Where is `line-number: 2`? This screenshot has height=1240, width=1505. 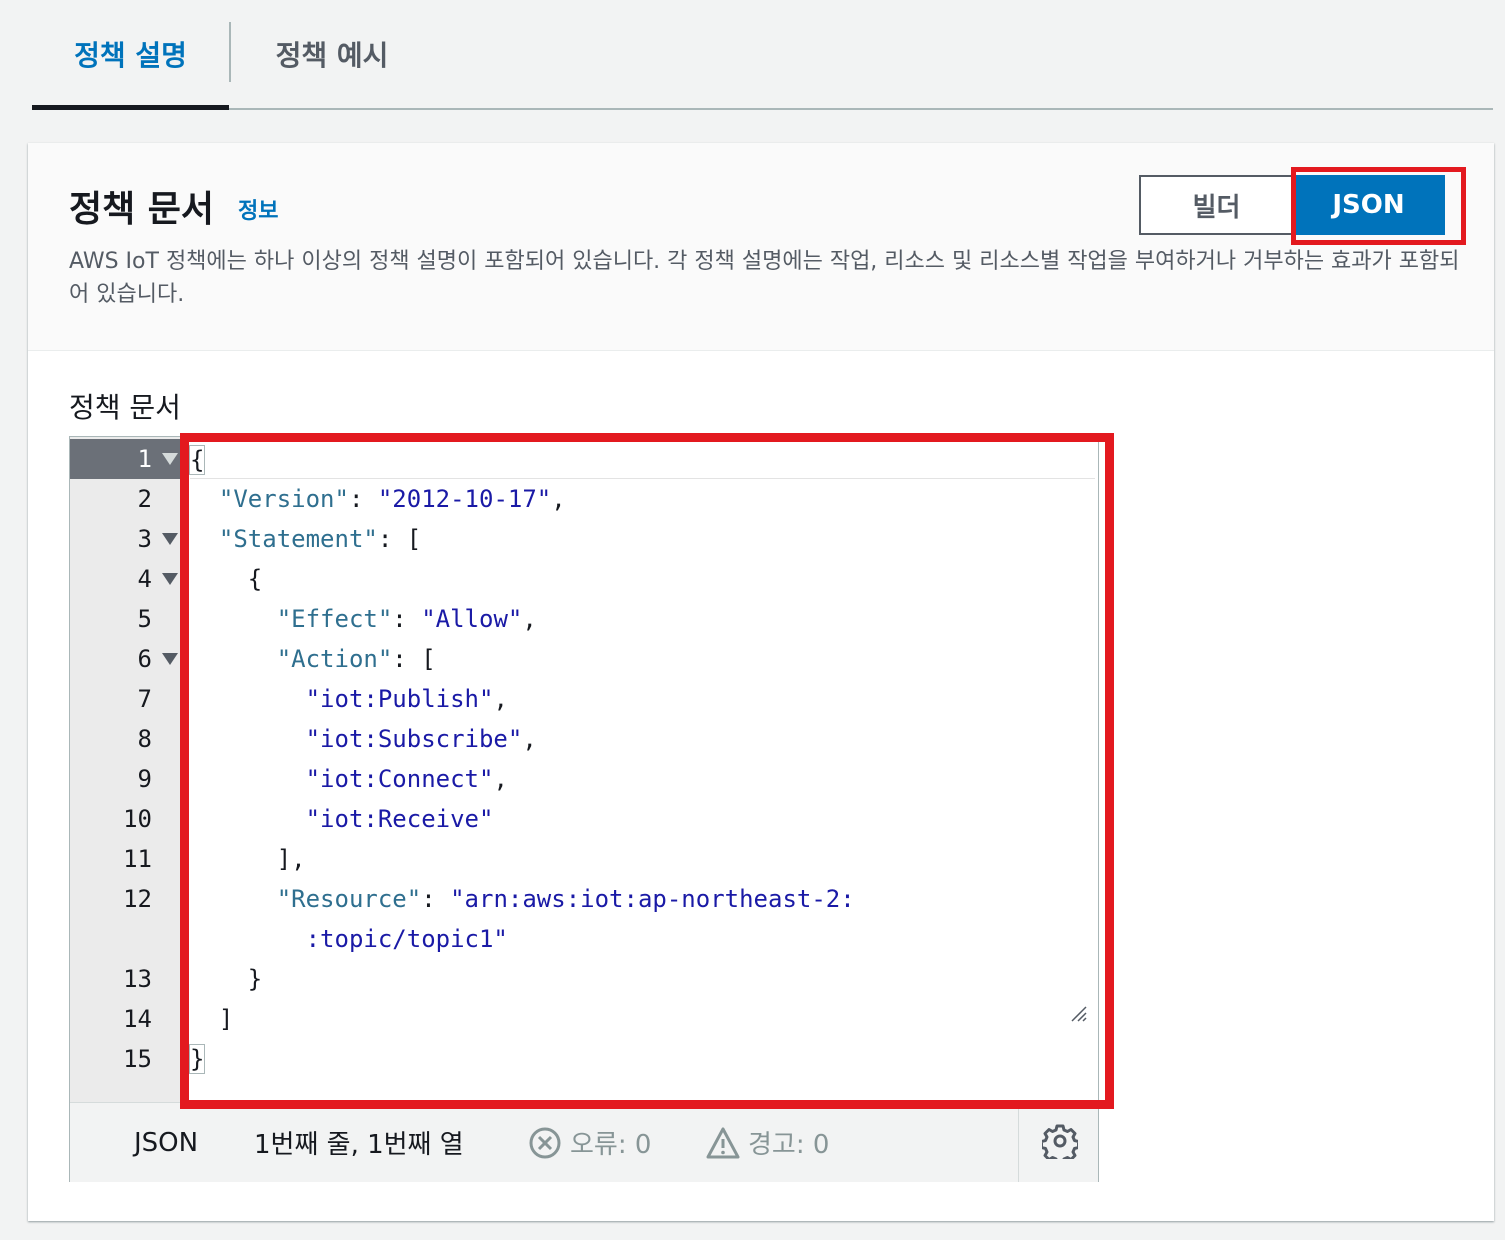
line-number: 2 is located at coordinates (144, 499).